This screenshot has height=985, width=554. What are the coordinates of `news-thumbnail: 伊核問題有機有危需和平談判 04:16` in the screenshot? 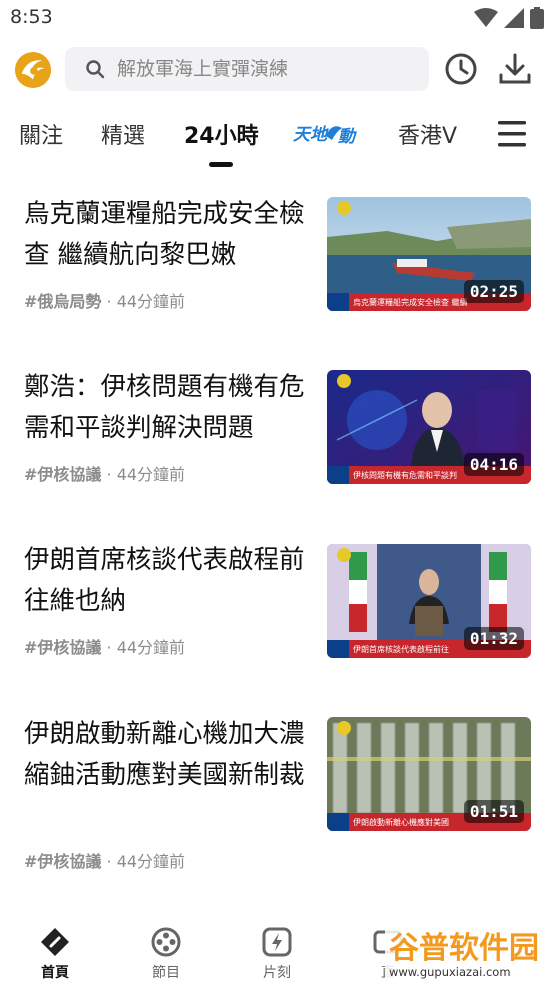 It's located at (429, 427).